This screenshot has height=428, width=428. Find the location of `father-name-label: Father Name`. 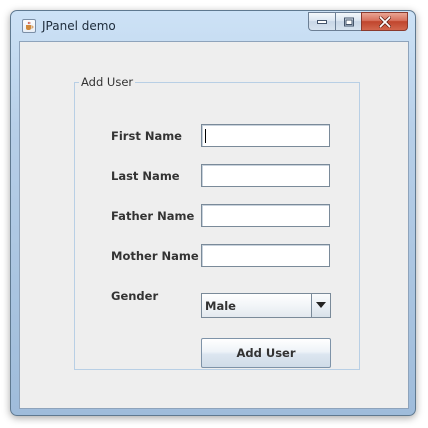

father-name-label: Father Name is located at coordinates (153, 216).